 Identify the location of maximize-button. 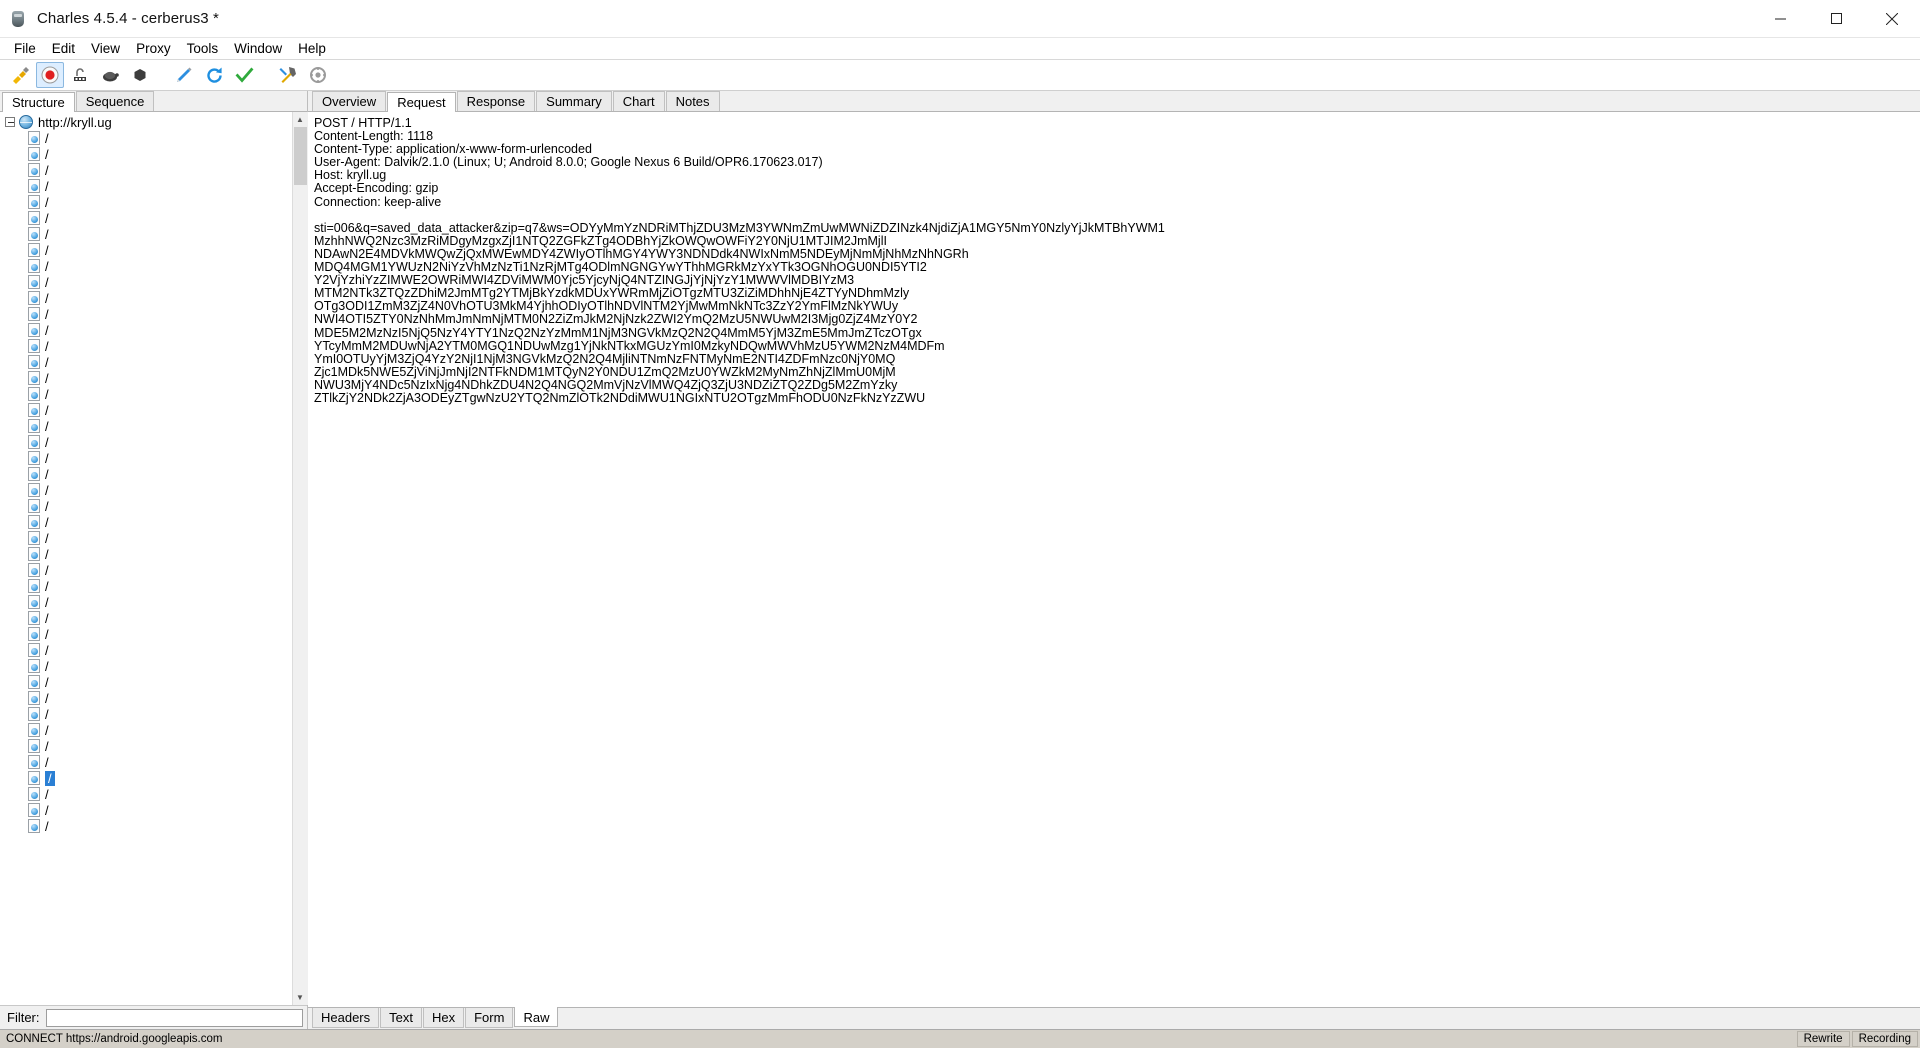
(1836, 19).